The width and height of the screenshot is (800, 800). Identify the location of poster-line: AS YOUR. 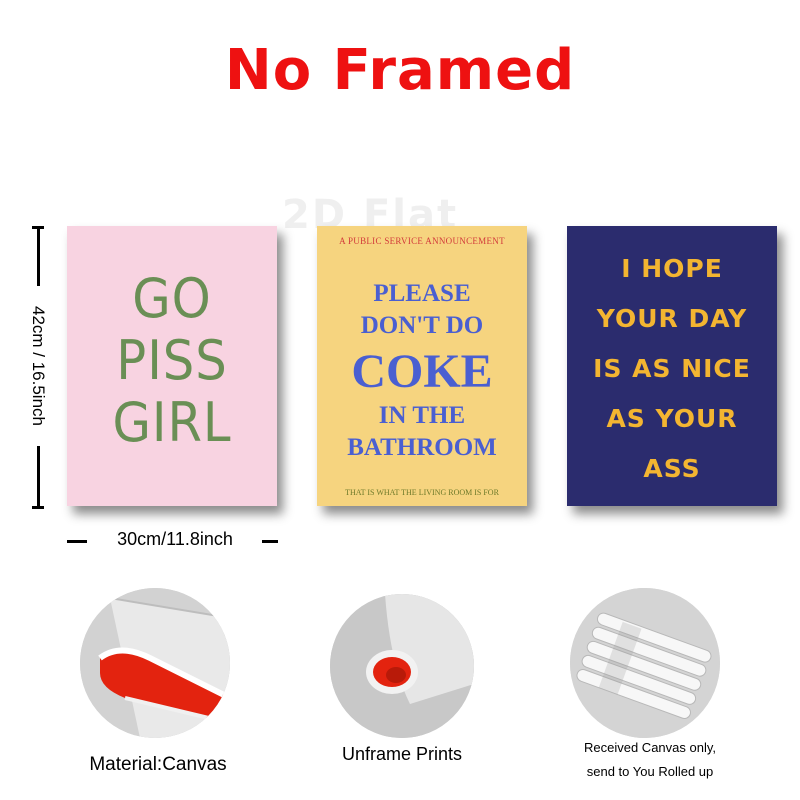
(672, 418).